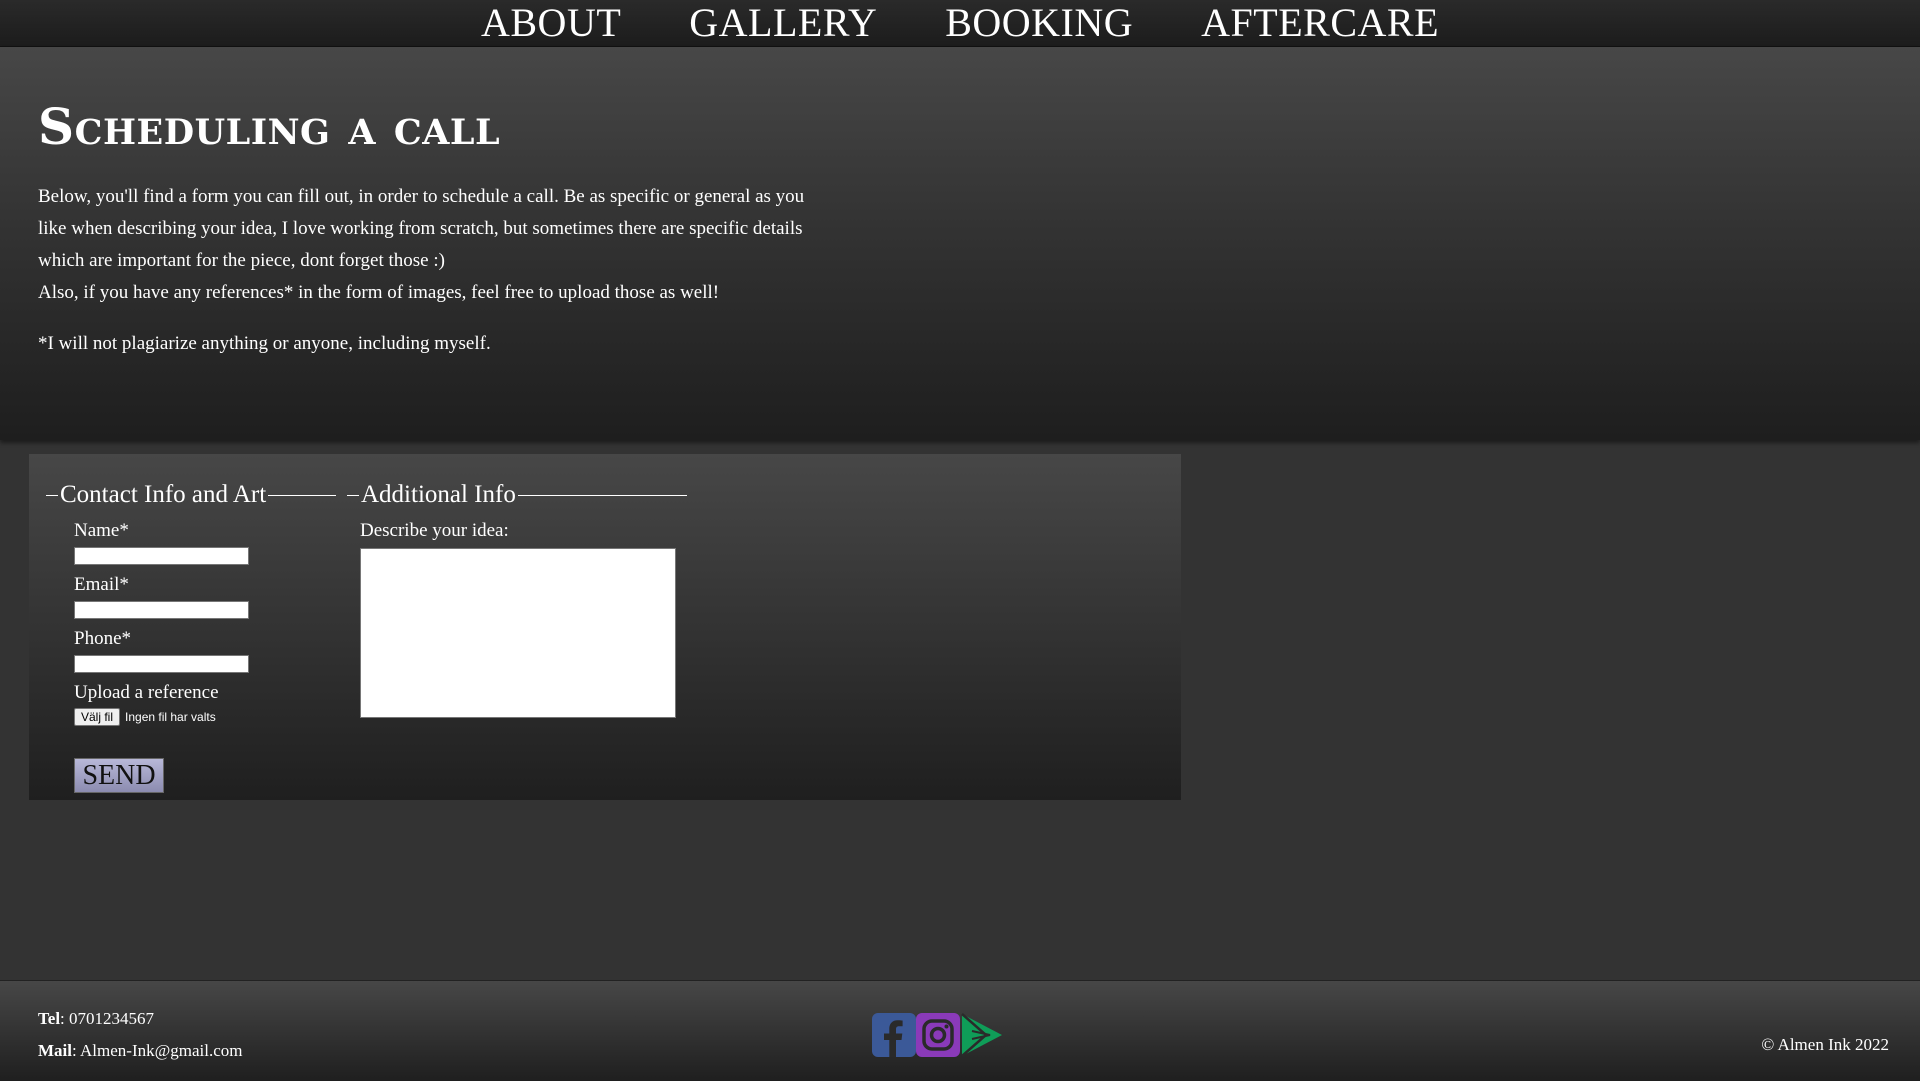 The width and height of the screenshot is (1920, 1081). I want to click on instagram-link, so click(938, 1035).